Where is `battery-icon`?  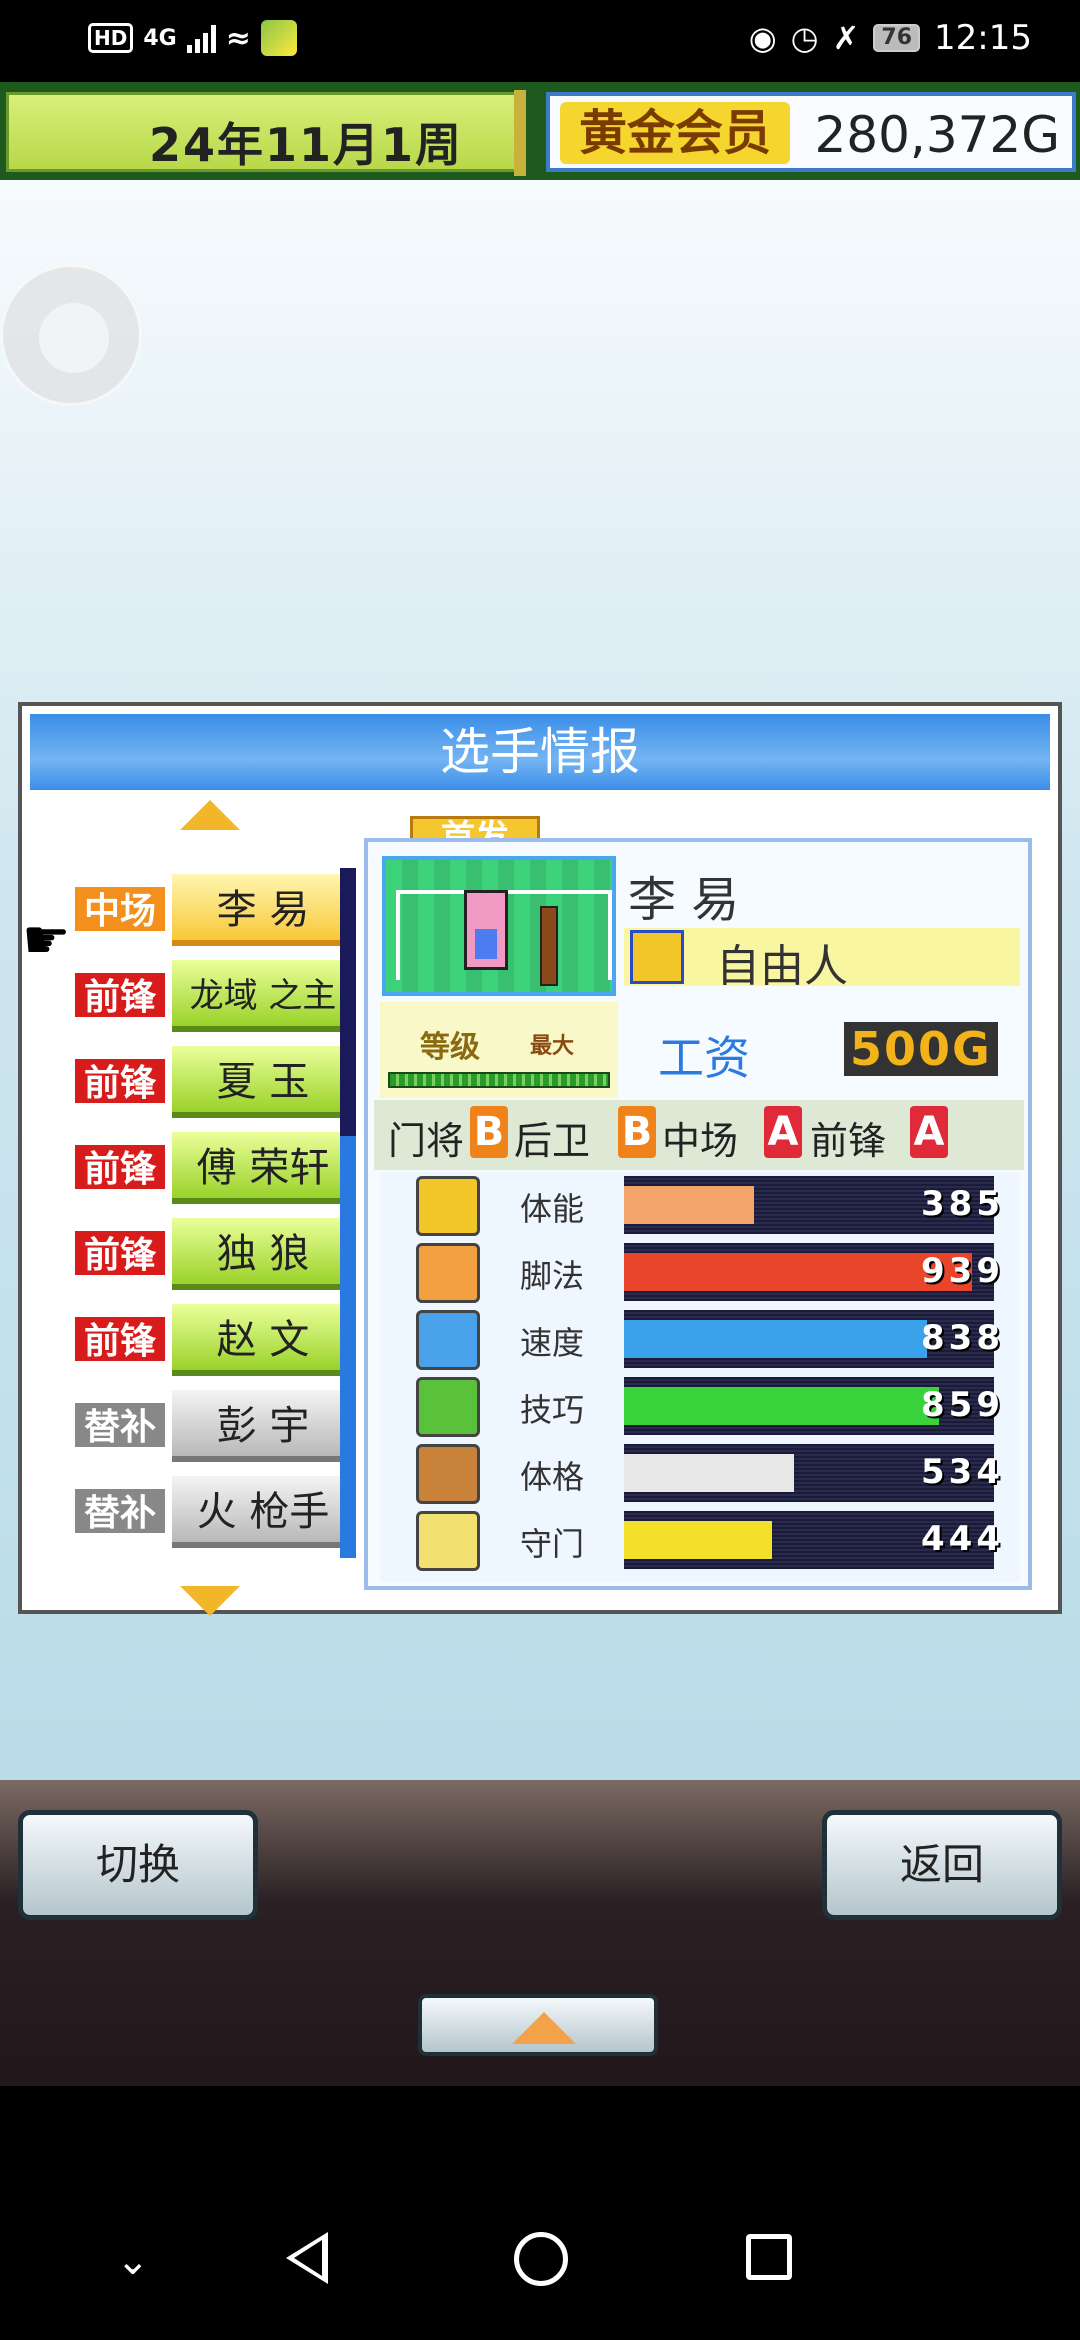 battery-icon is located at coordinates (448, 1206).